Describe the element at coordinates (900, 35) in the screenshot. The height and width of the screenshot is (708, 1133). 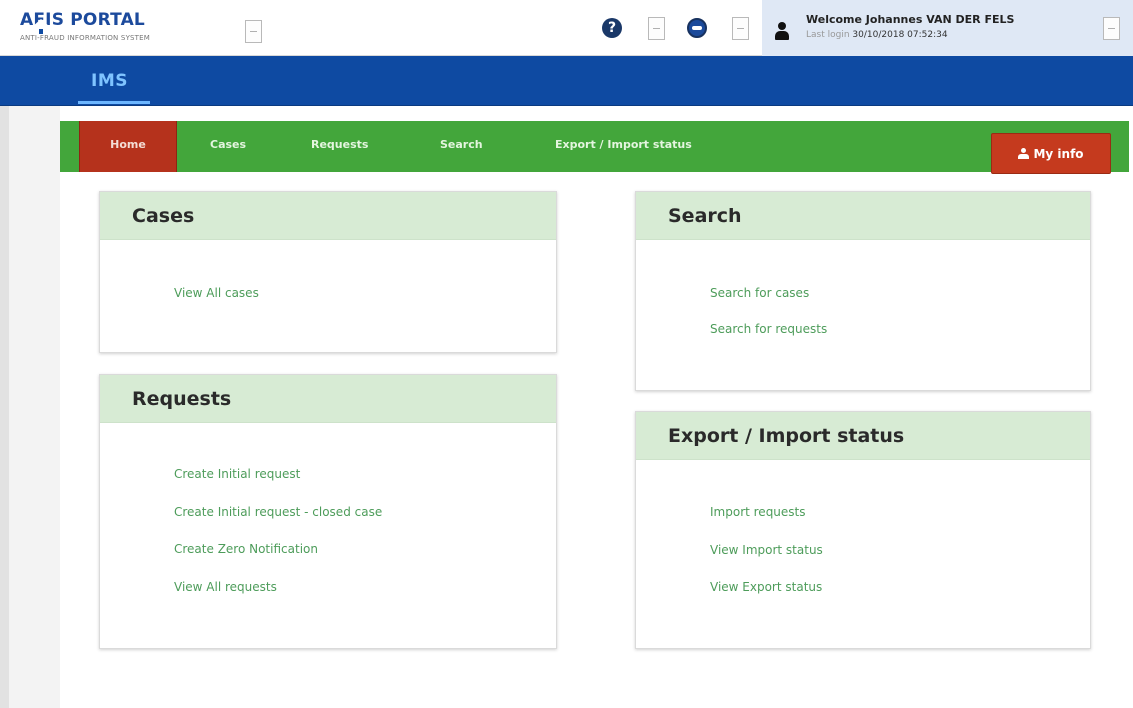
I see `last-login-value: 30/10/2018 07:52:34` at that location.